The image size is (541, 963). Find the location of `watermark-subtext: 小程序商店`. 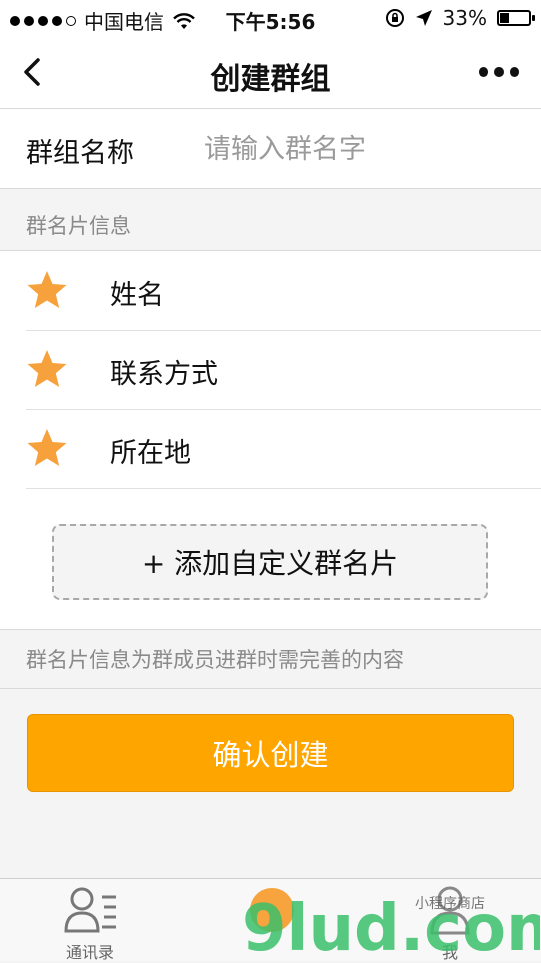

watermark-subtext: 小程序商店 is located at coordinates (450, 904).